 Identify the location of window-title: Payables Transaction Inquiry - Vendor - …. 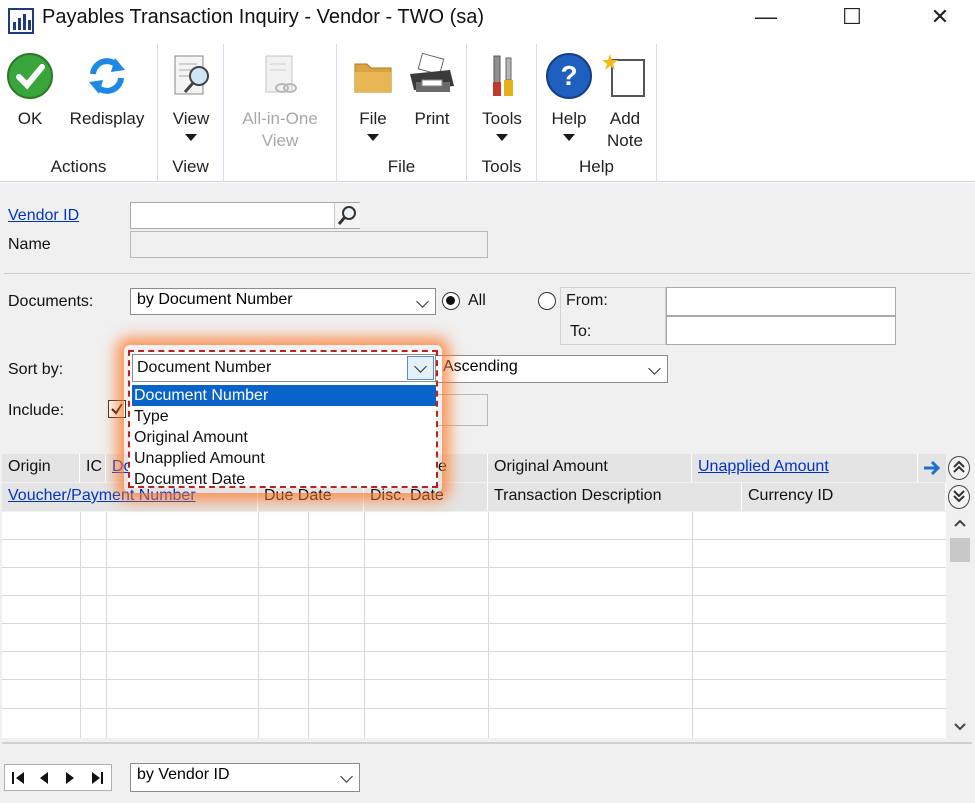
(263, 17).